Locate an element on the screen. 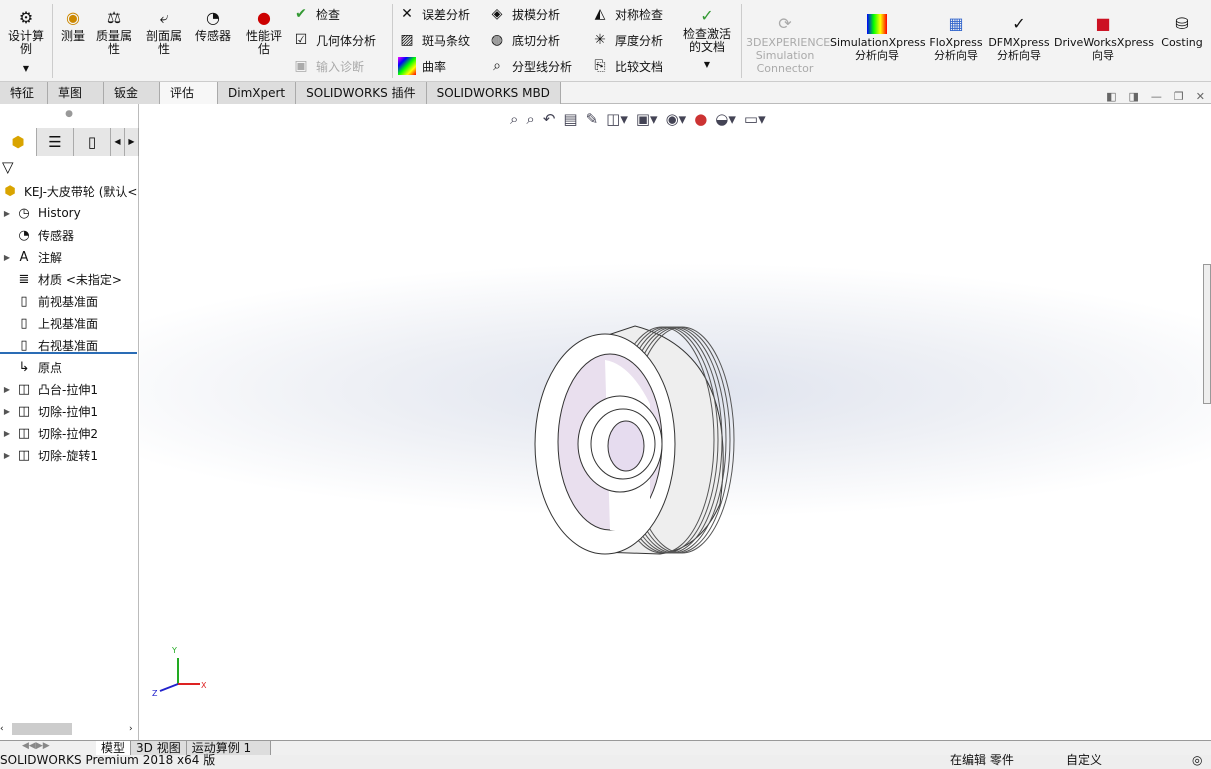  minimize-icon: — is located at coordinates (1156, 96).